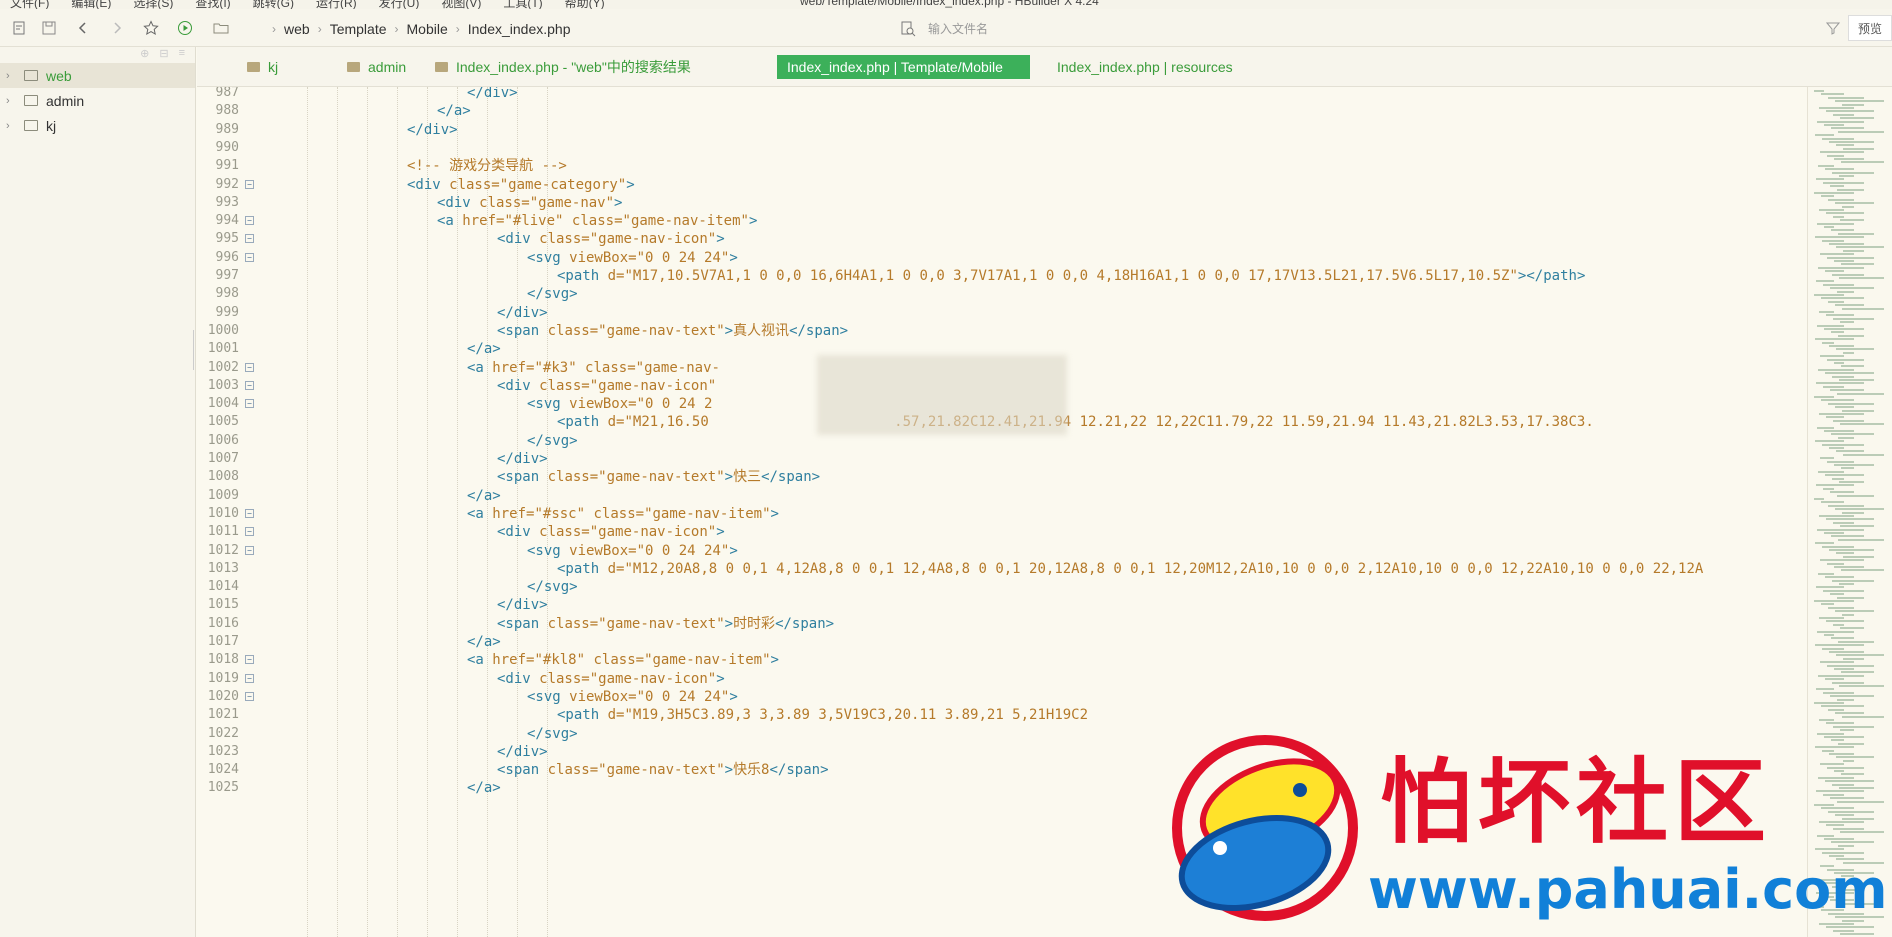 Image resolution: width=1892 pixels, height=937 pixels. I want to click on menu-icon: ≡, so click(182, 55).